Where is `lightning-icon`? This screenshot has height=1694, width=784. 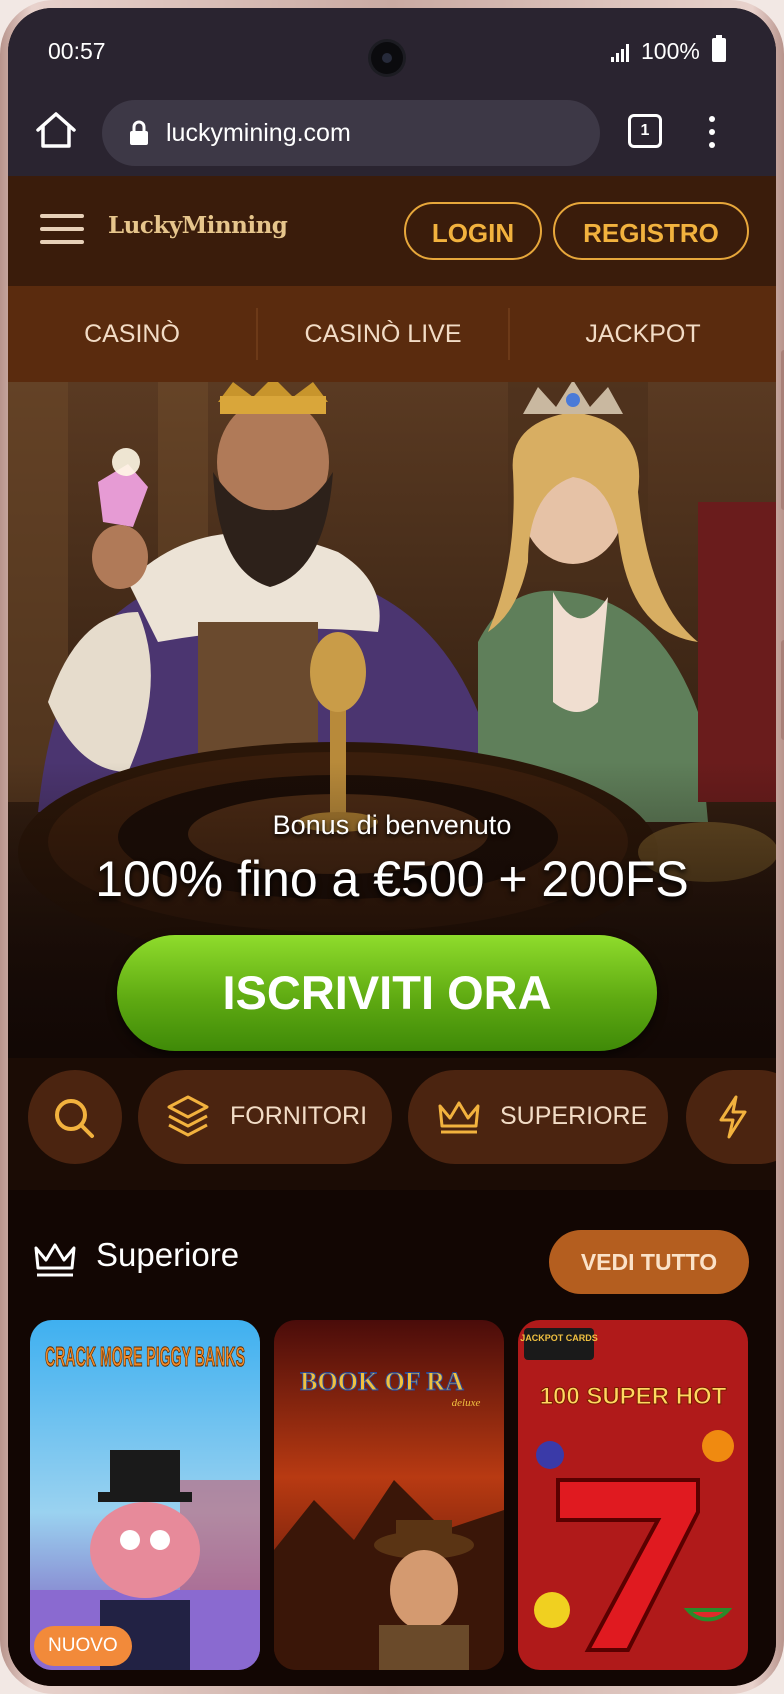 lightning-icon is located at coordinates (733, 1120).